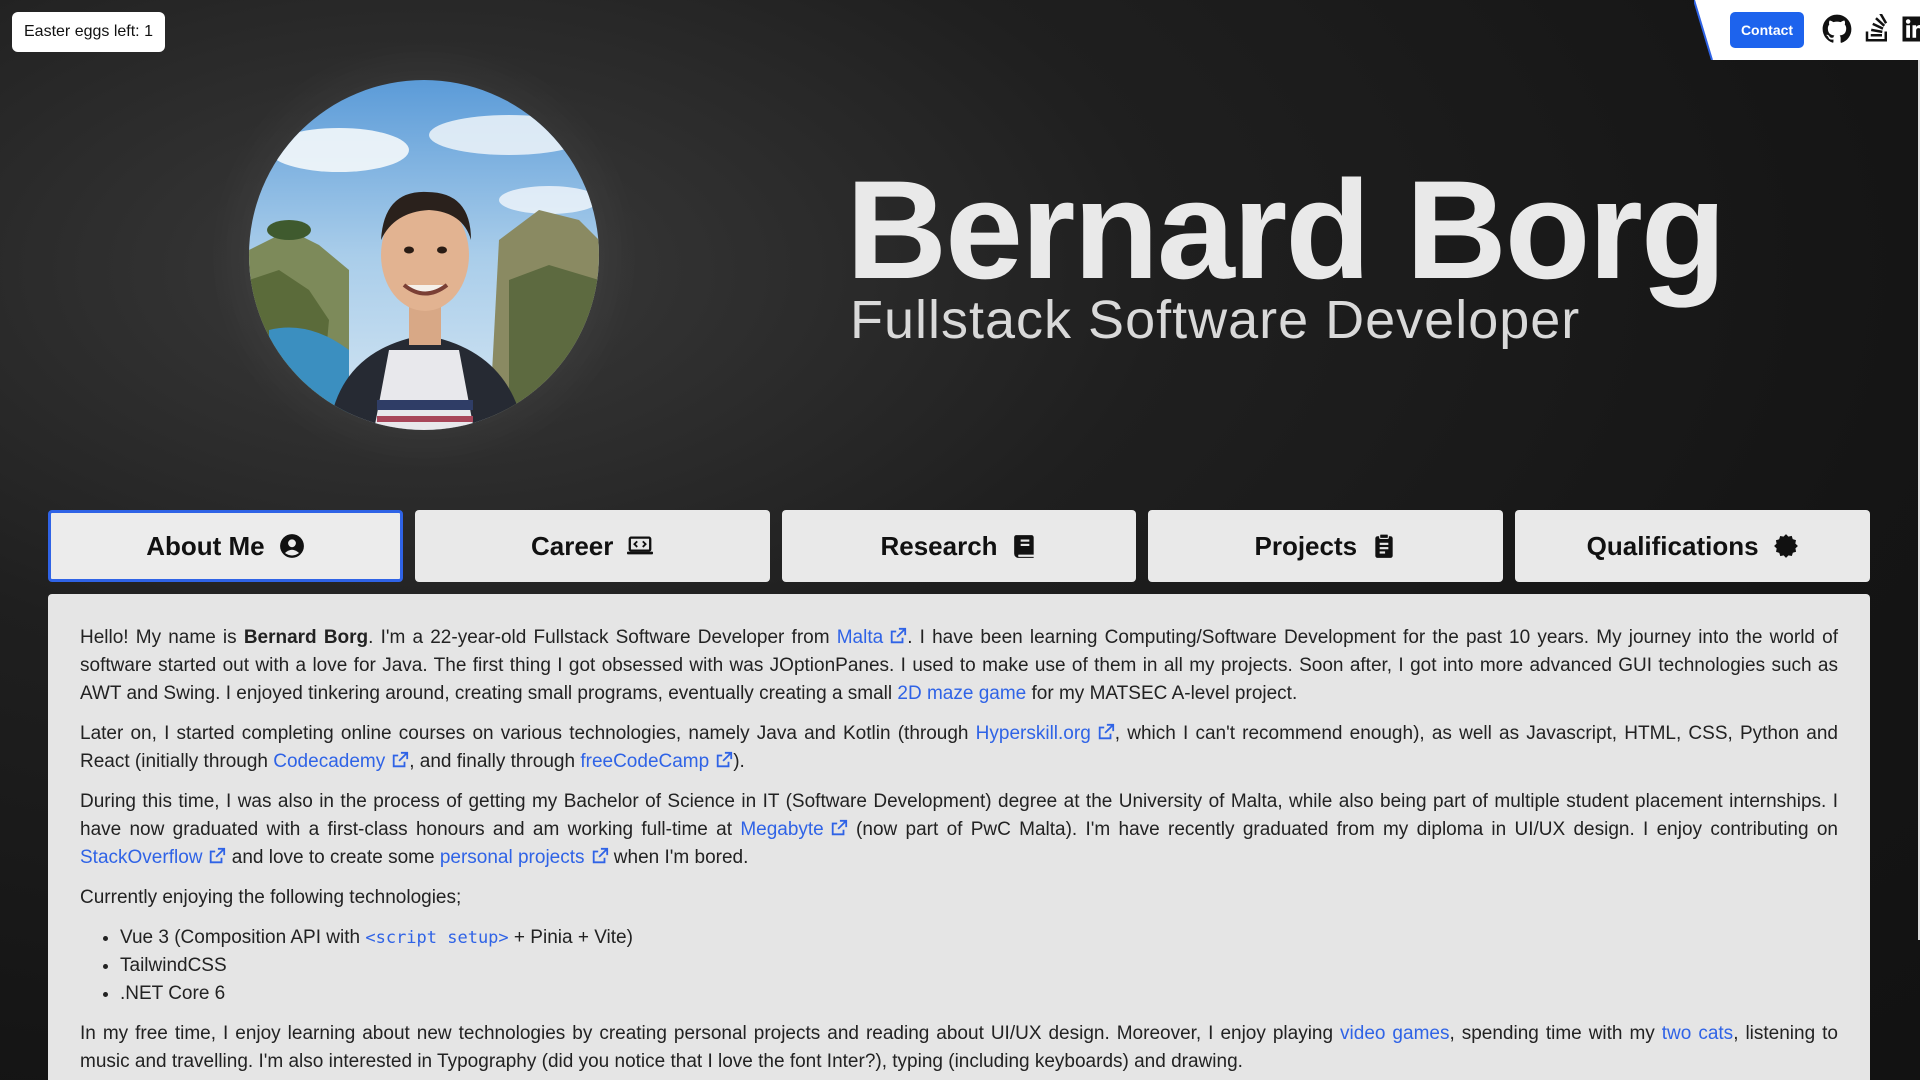 The width and height of the screenshot is (1920, 1080). I want to click on tab-label: Qualifications, so click(1672, 545).